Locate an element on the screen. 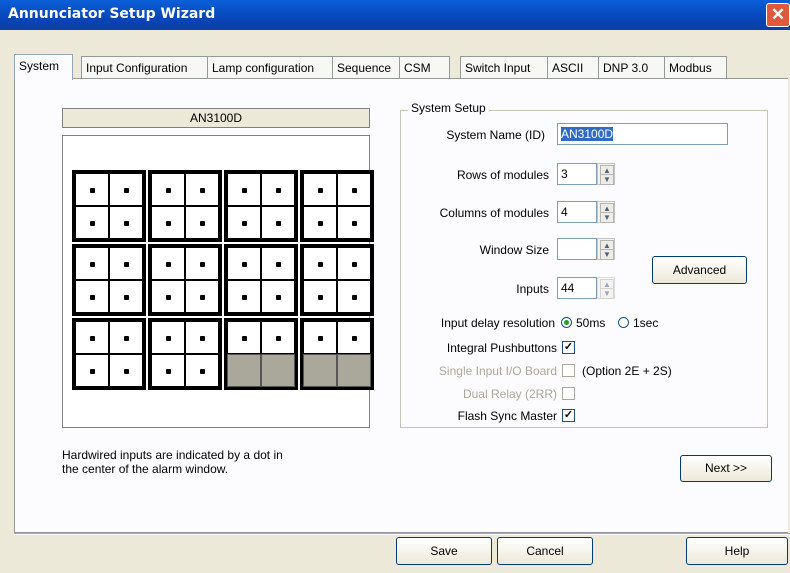 The image size is (790, 573). integral-pushbuttons-checkbox: ✓ is located at coordinates (568, 347).